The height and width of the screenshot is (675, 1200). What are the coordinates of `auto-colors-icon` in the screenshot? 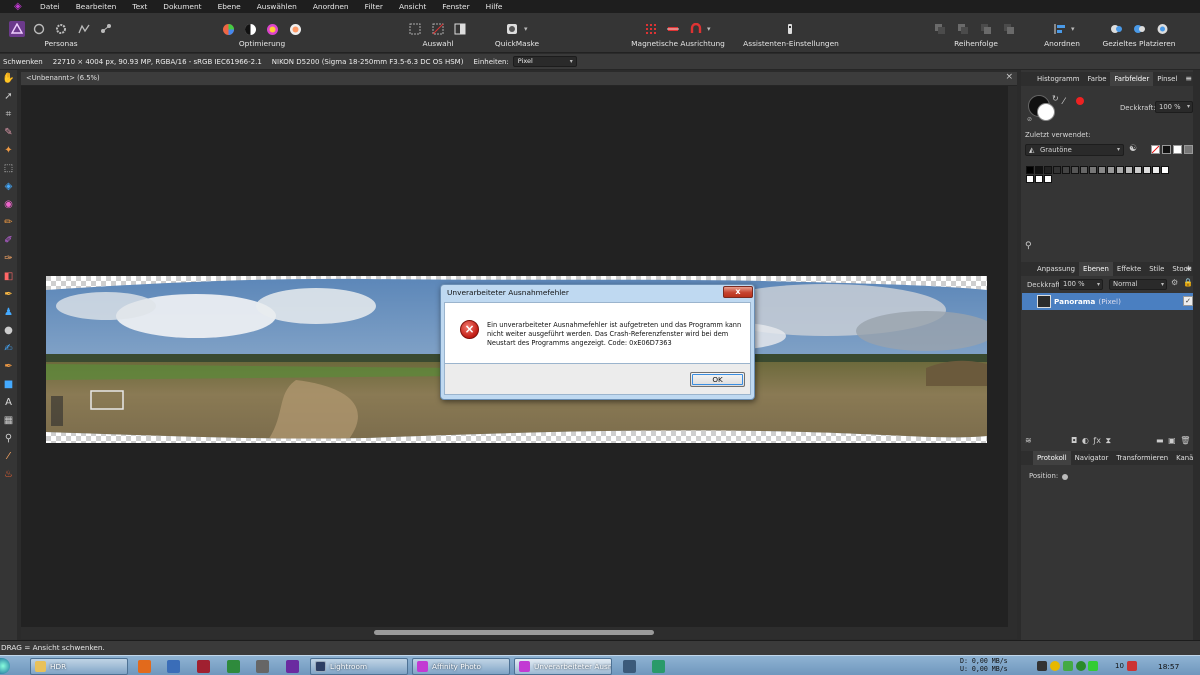 It's located at (272, 29).